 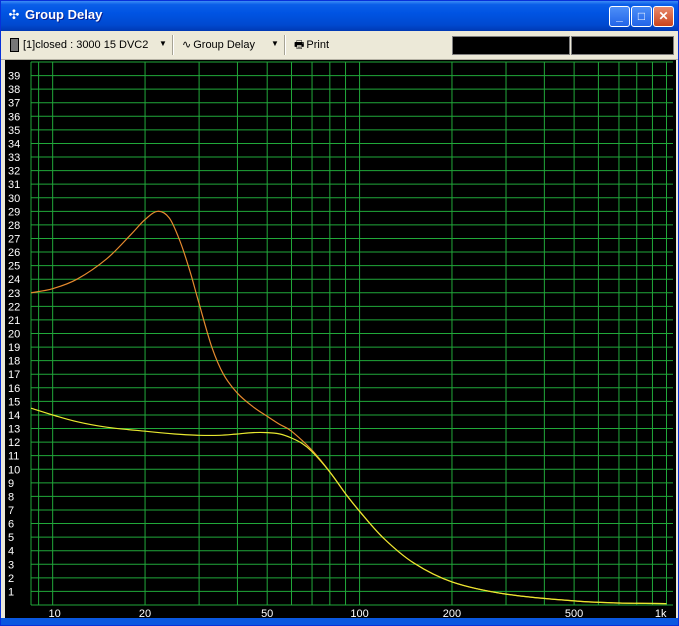 I want to click on y-tick-label: 31, so click(x=14, y=185).